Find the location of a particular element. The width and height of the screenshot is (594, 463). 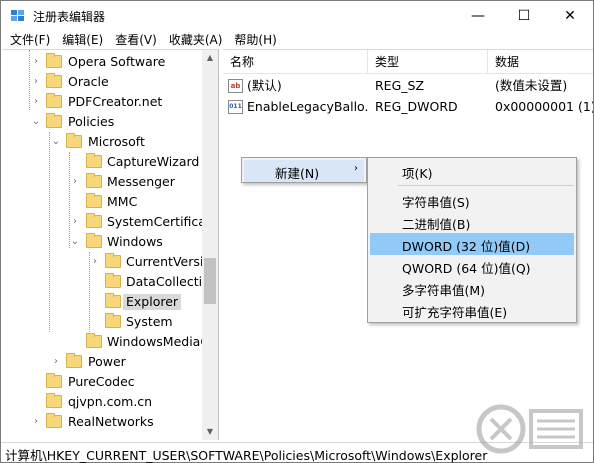

maximize-button: ☐ is located at coordinates (524, 16).